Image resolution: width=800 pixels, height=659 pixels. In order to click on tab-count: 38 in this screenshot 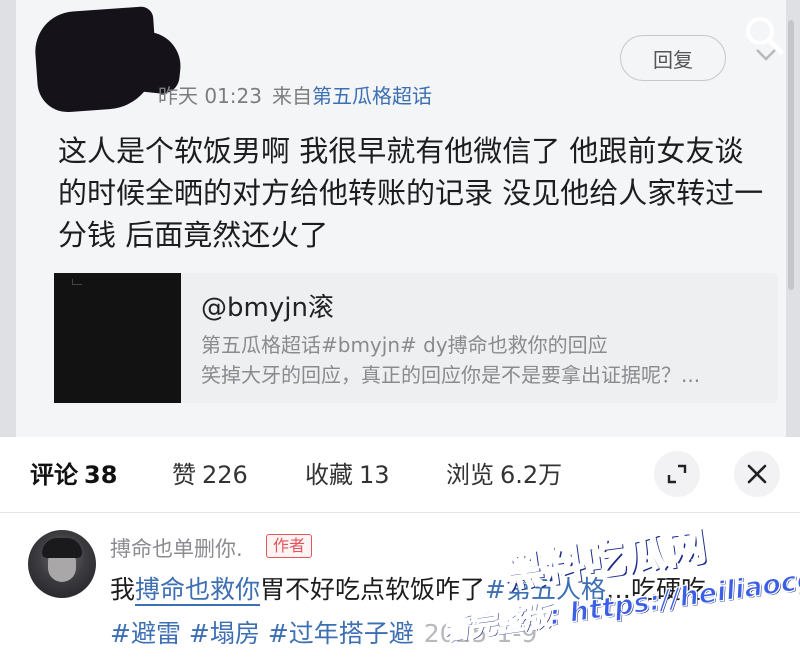, I will do `click(101, 475)`.